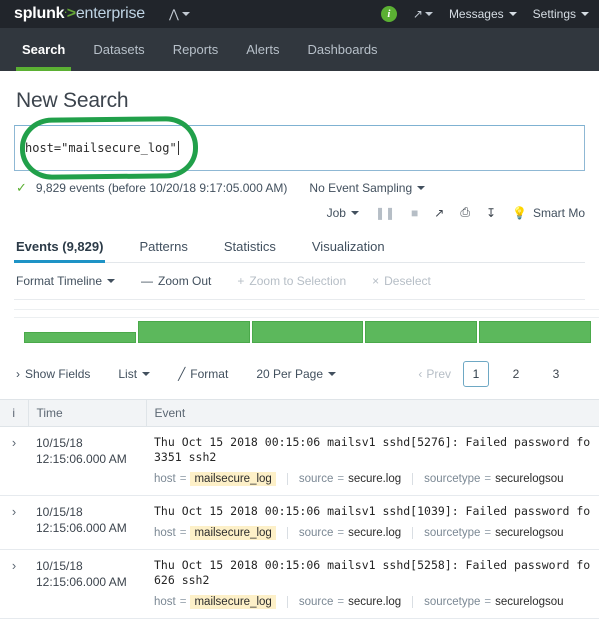 The image size is (599, 623). I want to click on zoom-out-label: Zoom Out, so click(185, 281).